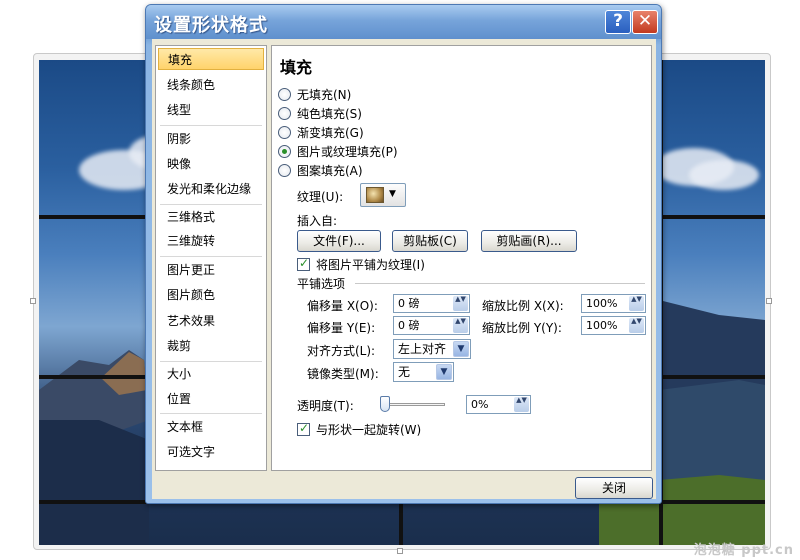  I want to click on nav-item-picture-color: 图片颜色, so click(211, 295).